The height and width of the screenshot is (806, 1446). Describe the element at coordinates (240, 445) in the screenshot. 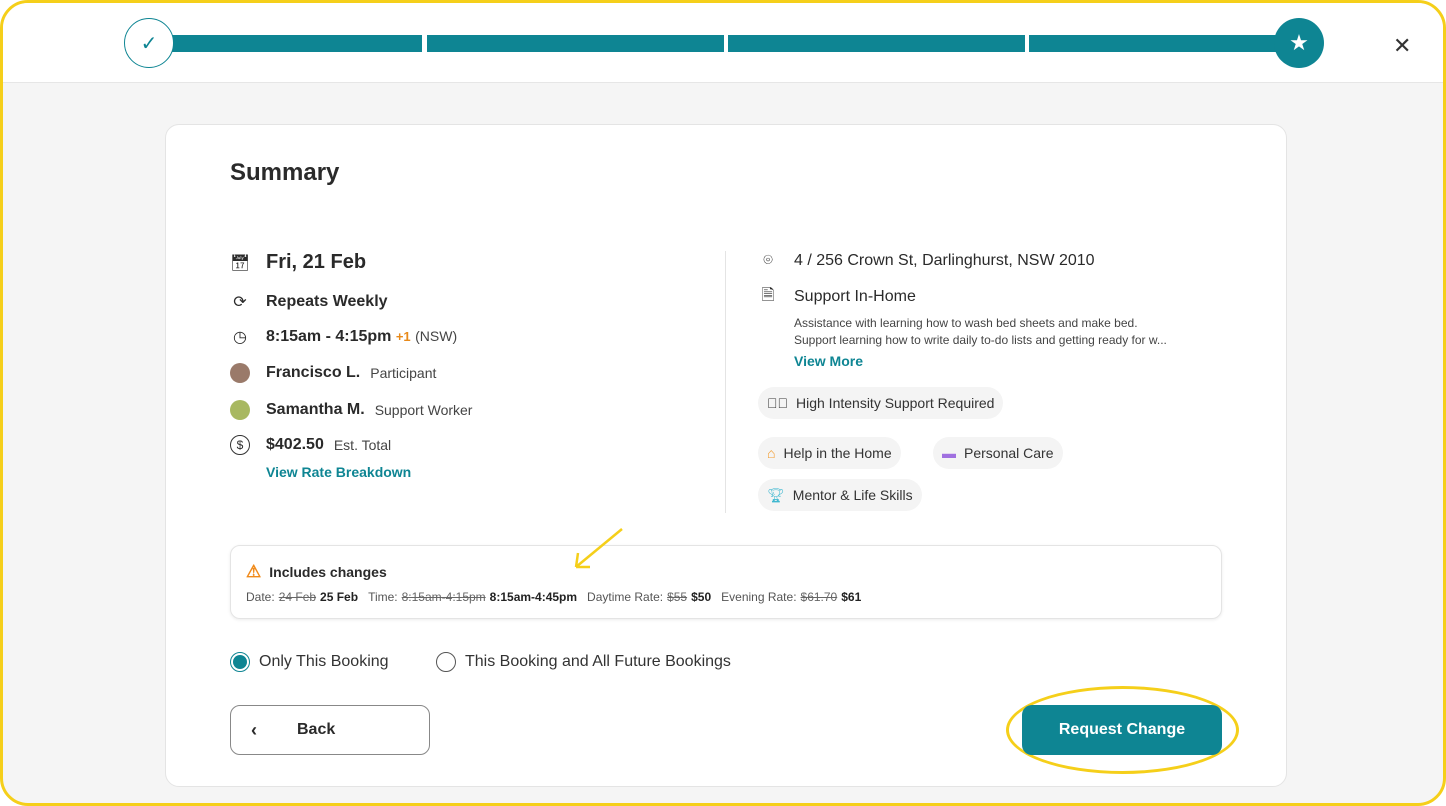

I see `dollar-icon: $` at that location.